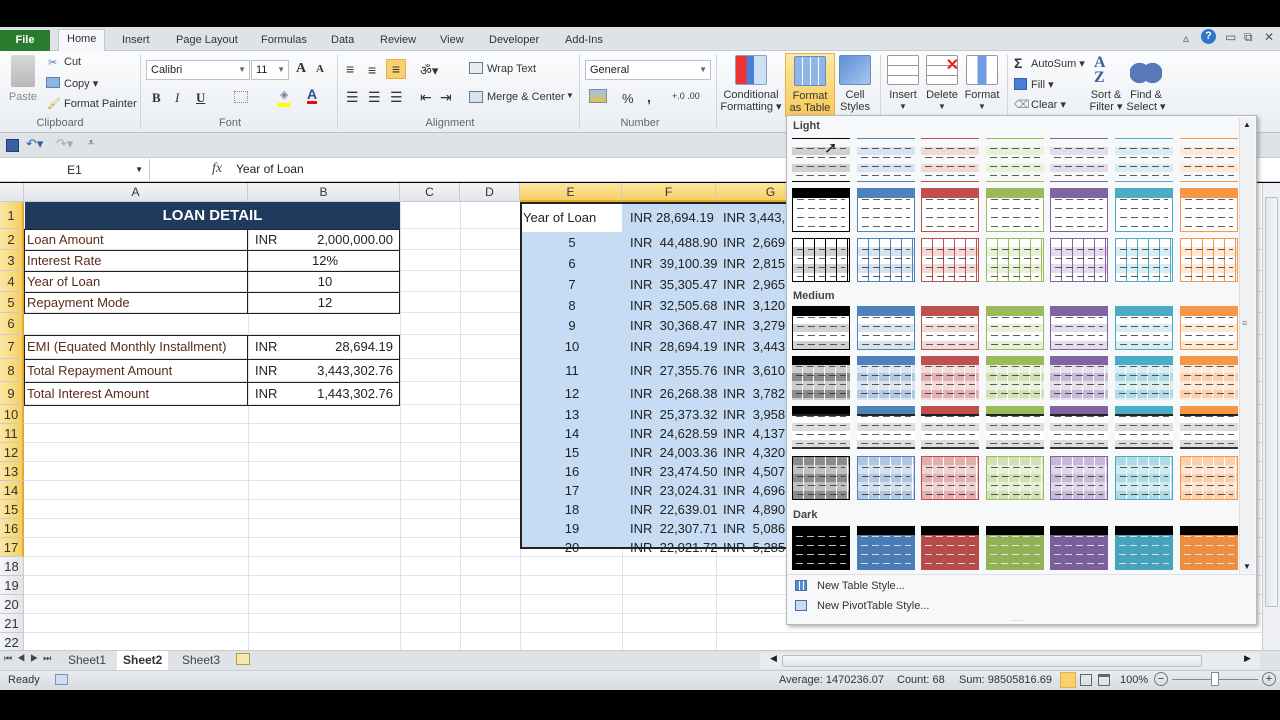 This screenshot has height=720, width=1280. What do you see at coordinates (572, 218) in the screenshot?
I see `data-table-header-e: Year of Loan` at bounding box center [572, 218].